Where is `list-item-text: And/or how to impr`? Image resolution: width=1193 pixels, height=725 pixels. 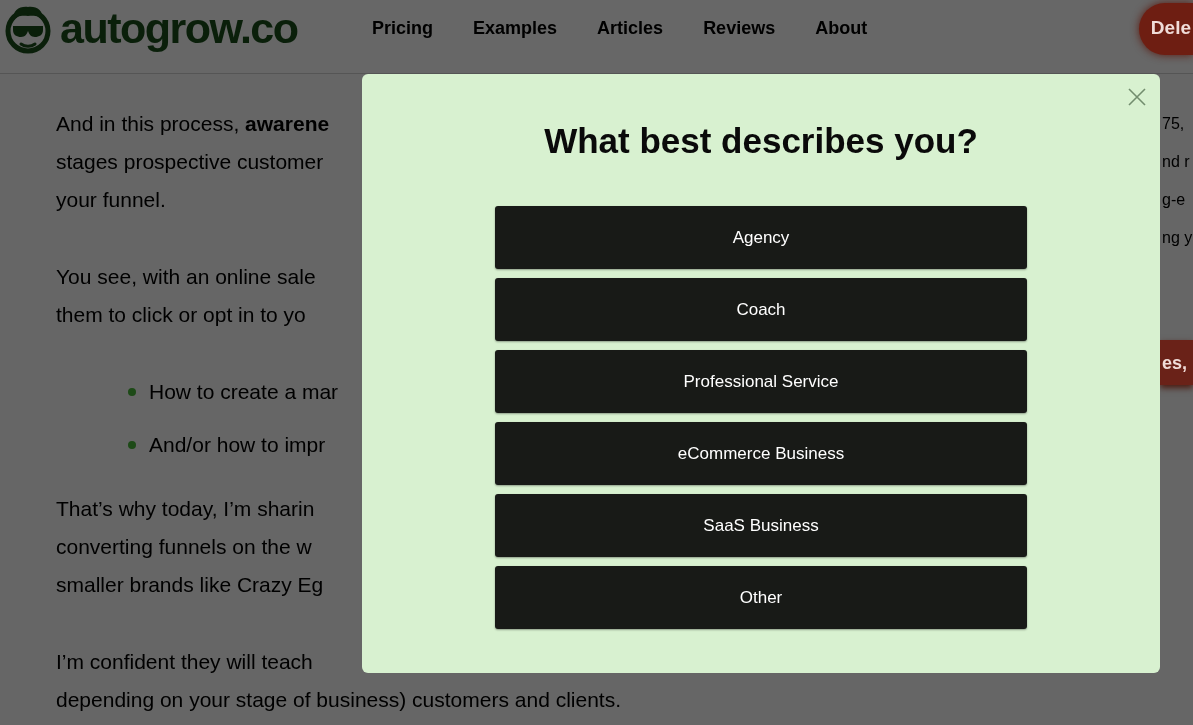 list-item-text: And/or how to impr is located at coordinates (237, 445).